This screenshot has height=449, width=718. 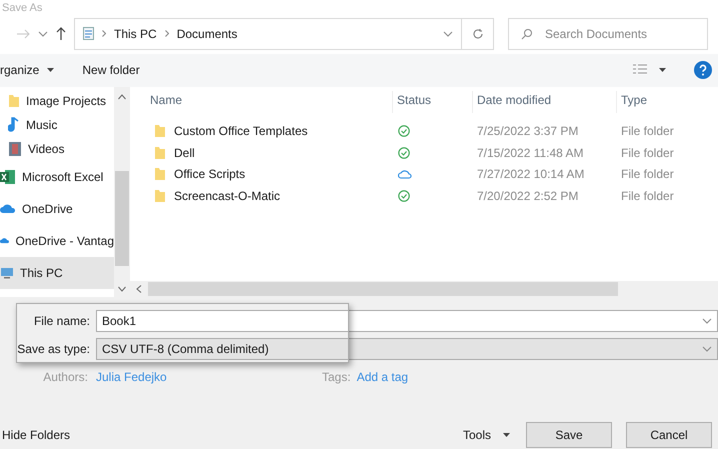 I want to click on computer-icon, so click(x=7, y=272).